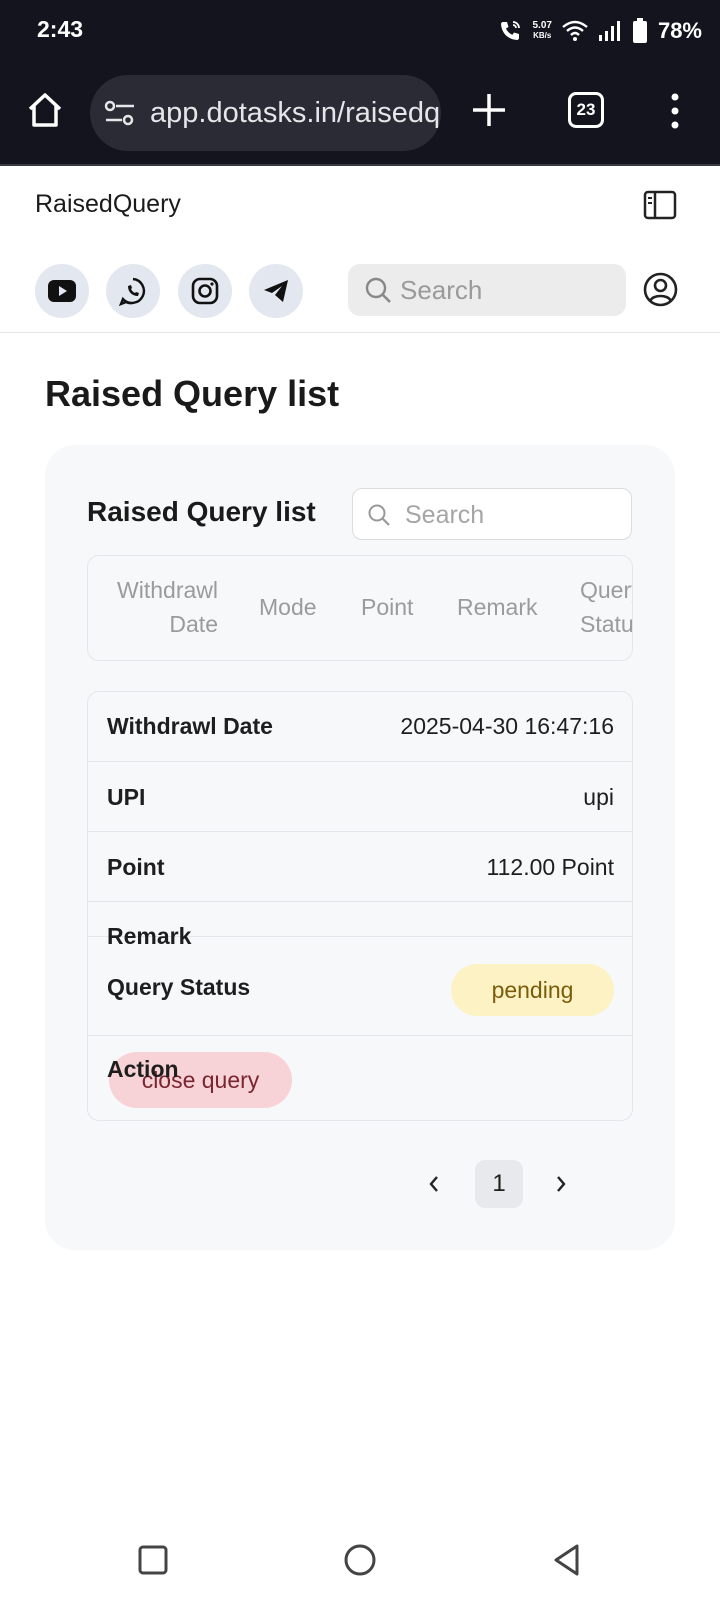 The height and width of the screenshot is (1600, 720). I want to click on record-row-mode: UPI upi, so click(360, 797).